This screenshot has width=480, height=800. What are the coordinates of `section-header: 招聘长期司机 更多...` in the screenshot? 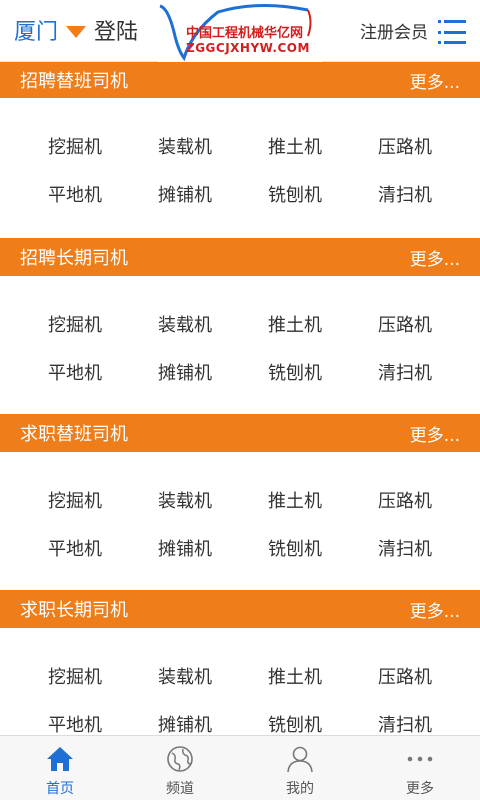 It's located at (240, 257).